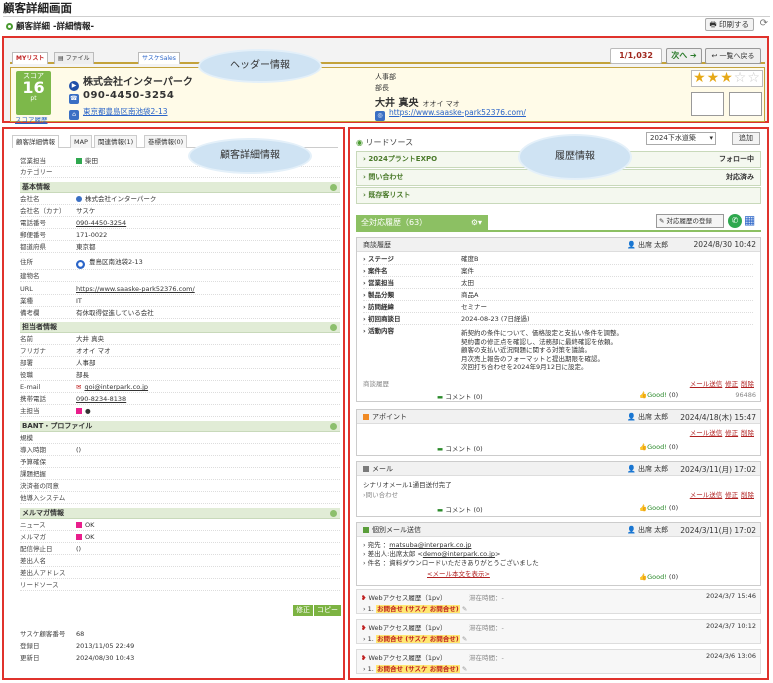  Describe the element at coordinates (327, 610) in the screenshot. I see `copy-button: コピー` at that location.